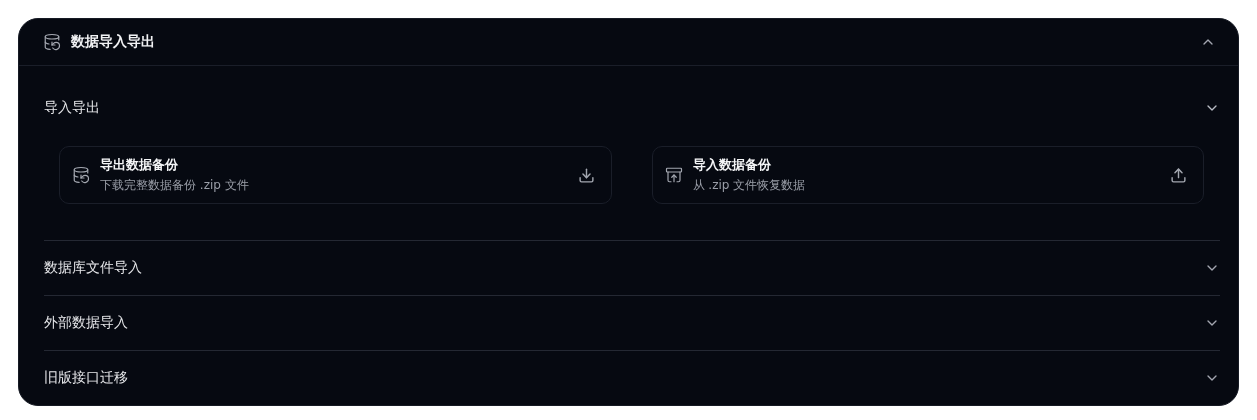 This screenshot has width=1257, height=420. Describe the element at coordinates (1178, 175) in the screenshot. I see `upload-button` at that location.